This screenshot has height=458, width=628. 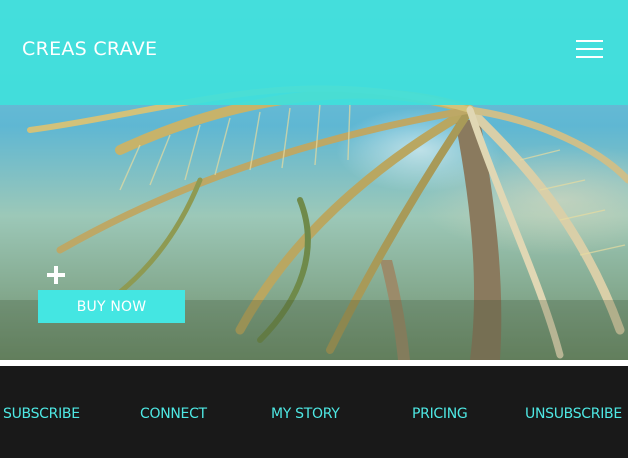 I want to click on footer-link-pricing: PRICING, so click(x=440, y=414).